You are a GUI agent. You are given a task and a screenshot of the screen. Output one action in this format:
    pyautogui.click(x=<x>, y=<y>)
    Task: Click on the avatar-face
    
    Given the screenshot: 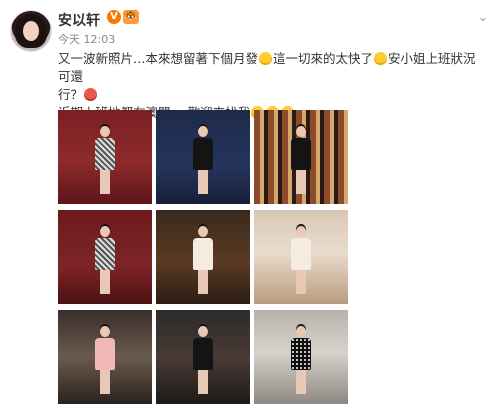 What is the action you would take?
    pyautogui.click(x=31, y=31)
    